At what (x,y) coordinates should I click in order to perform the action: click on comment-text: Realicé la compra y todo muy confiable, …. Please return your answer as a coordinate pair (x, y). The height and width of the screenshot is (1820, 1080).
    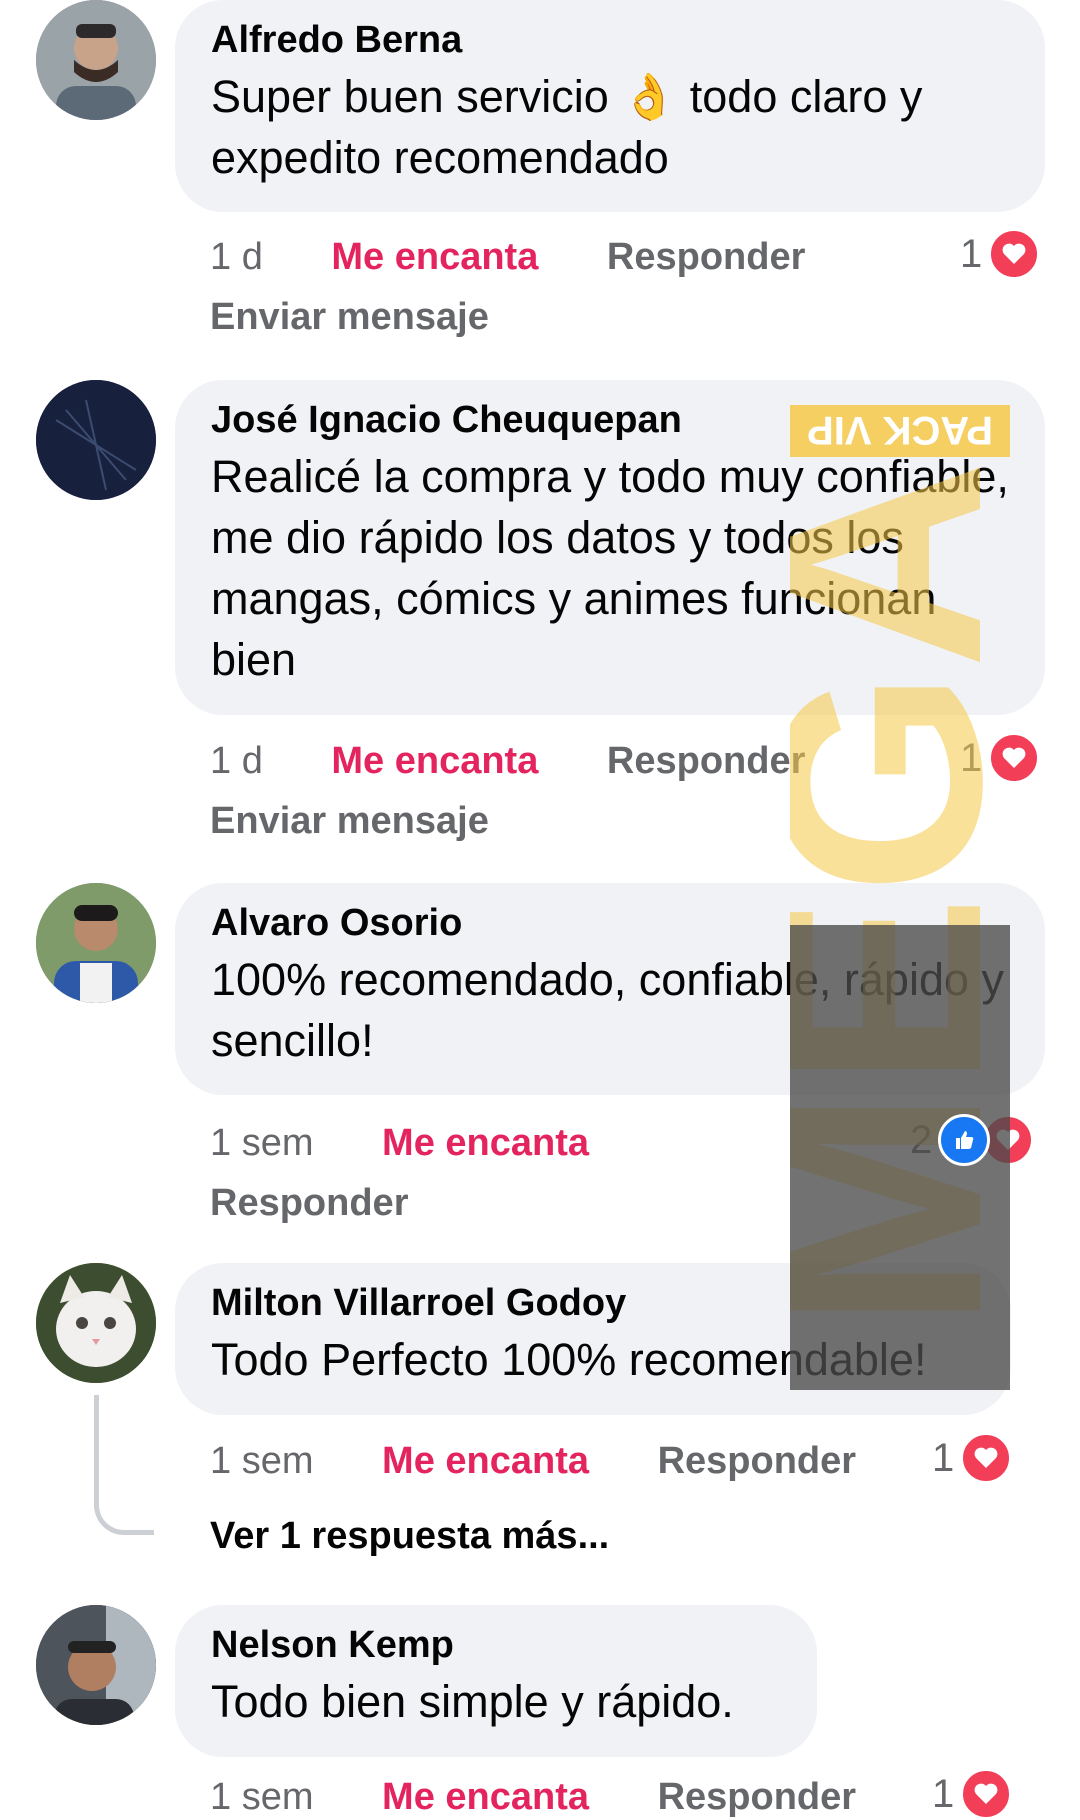
    Looking at the image, I should click on (610, 568).